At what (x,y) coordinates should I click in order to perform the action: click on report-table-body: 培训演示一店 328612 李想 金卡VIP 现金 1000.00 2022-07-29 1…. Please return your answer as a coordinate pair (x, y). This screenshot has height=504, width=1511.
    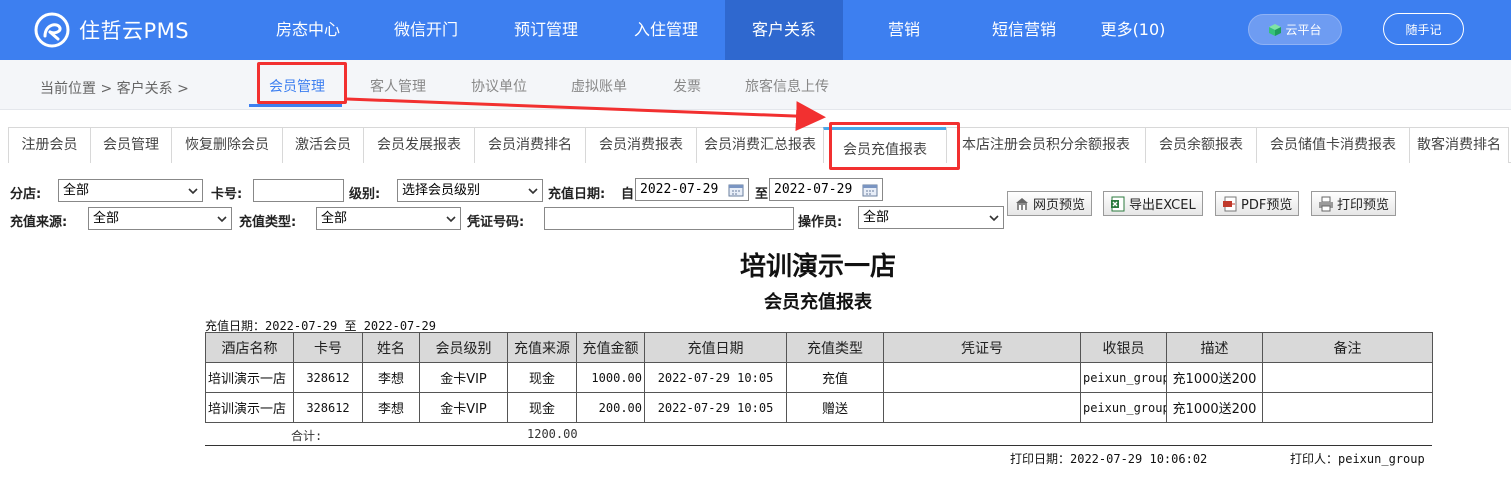
    Looking at the image, I should click on (819, 392).